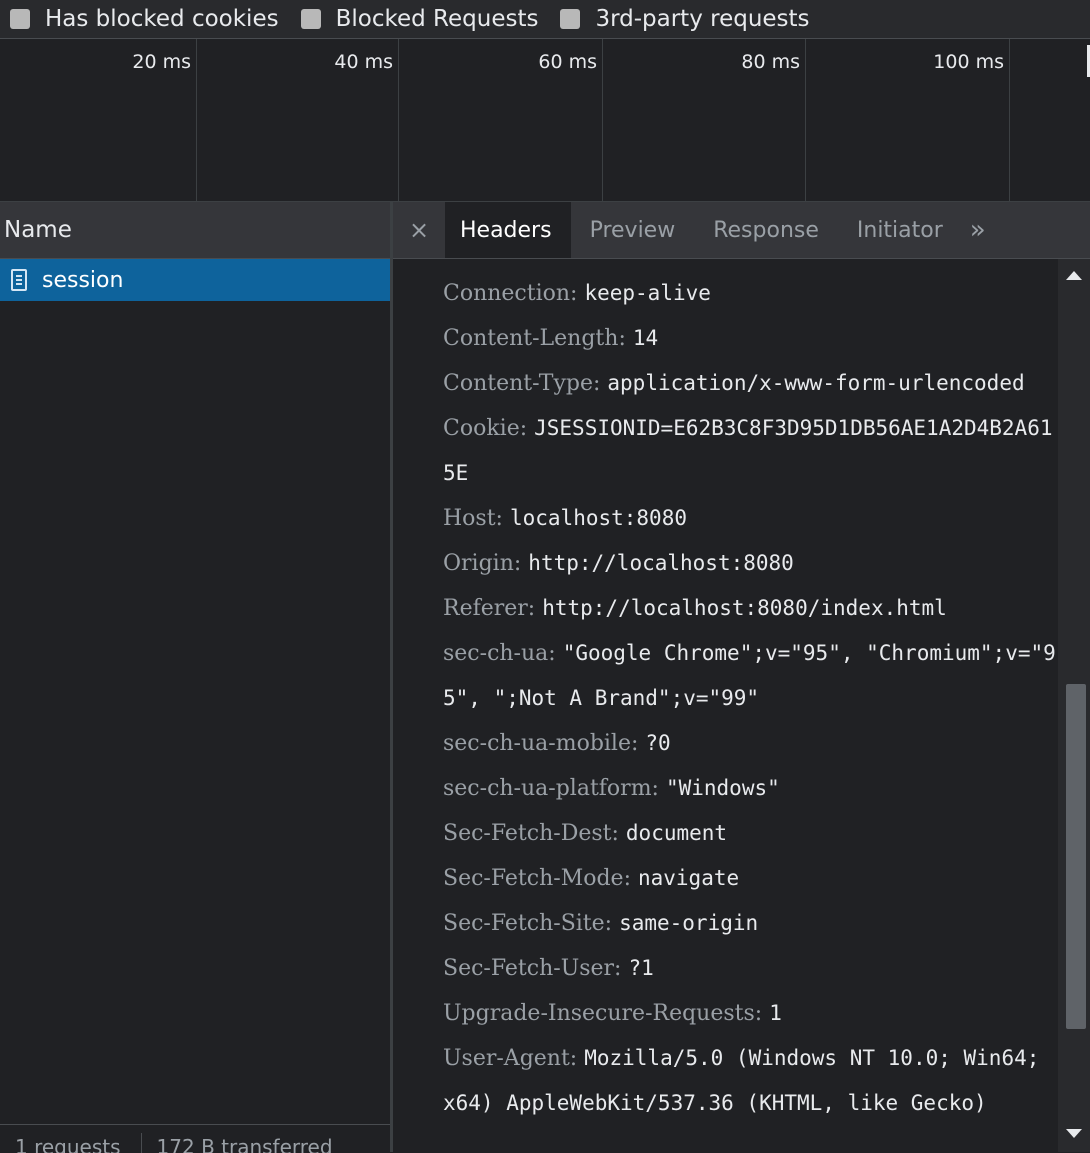  Describe the element at coordinates (528, 923) in the screenshot. I see `header-name: Sec-Fetch-Site:` at that location.